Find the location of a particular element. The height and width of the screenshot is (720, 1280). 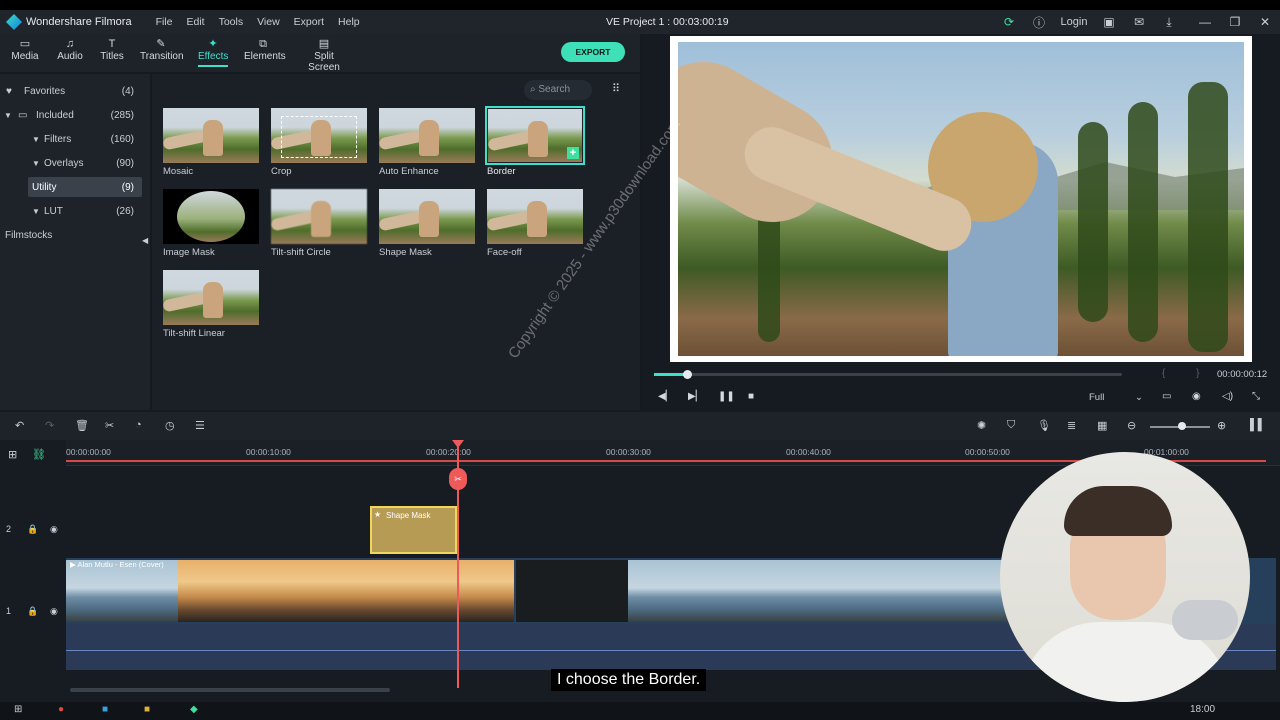

play-icon: ▶▏ is located at coordinates (695, 396).